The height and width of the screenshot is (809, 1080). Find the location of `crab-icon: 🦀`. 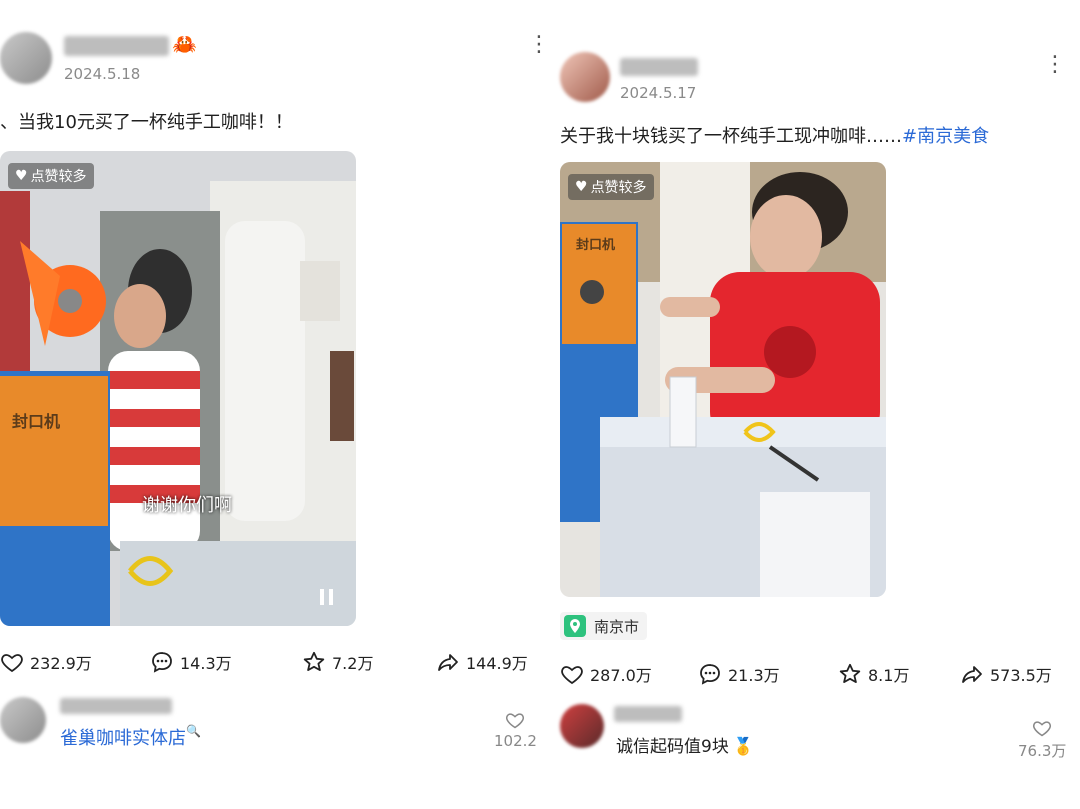

crab-icon: 🦀 is located at coordinates (184, 44).